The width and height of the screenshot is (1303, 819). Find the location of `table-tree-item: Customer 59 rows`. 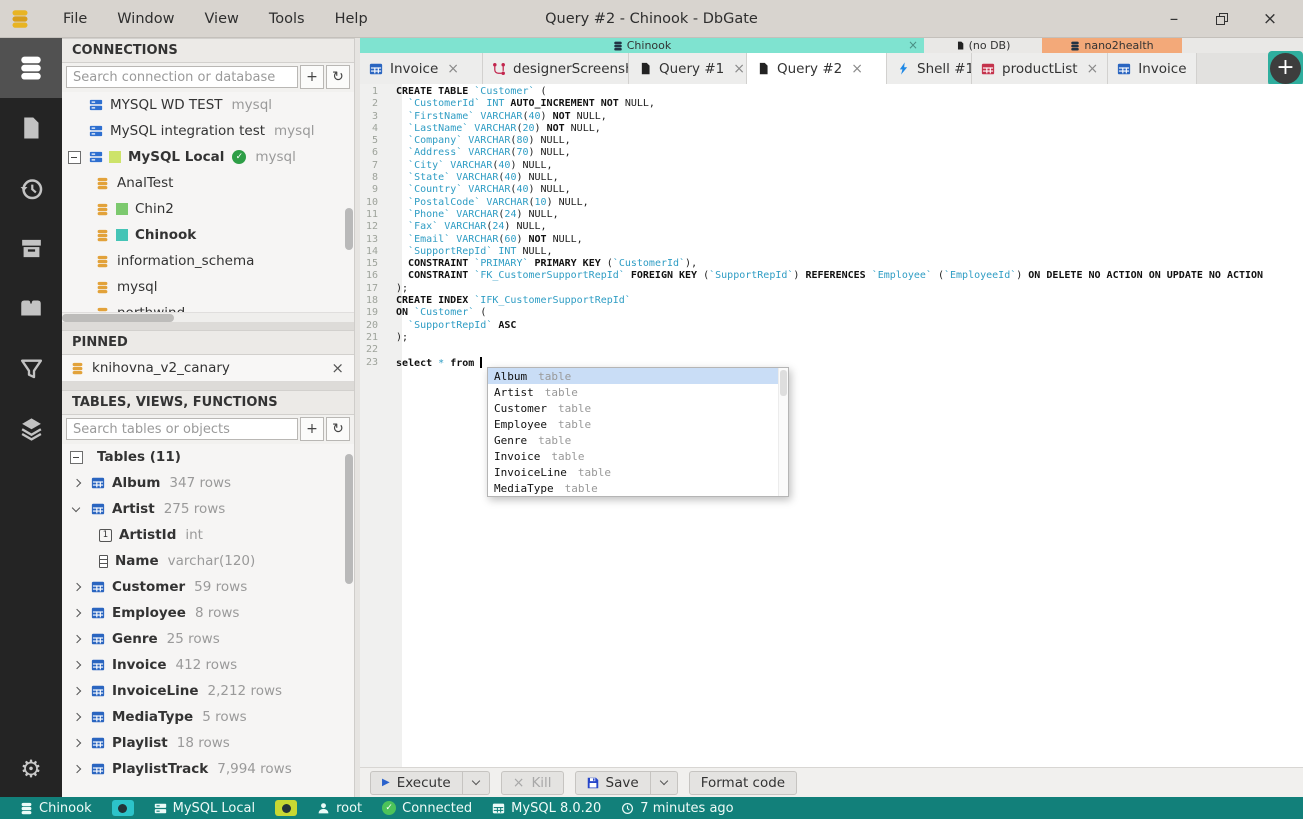

table-tree-item: Customer 59 rows is located at coordinates (208, 587).